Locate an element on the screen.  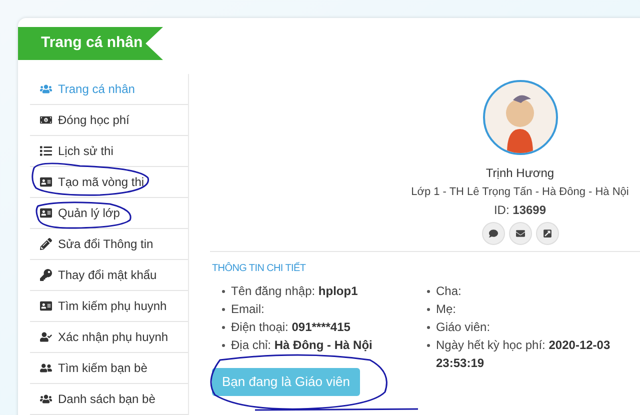
detail-text: Ngày hết kỳ học phí: 2020-12-03 23:53:19 is located at coordinates (524, 354).